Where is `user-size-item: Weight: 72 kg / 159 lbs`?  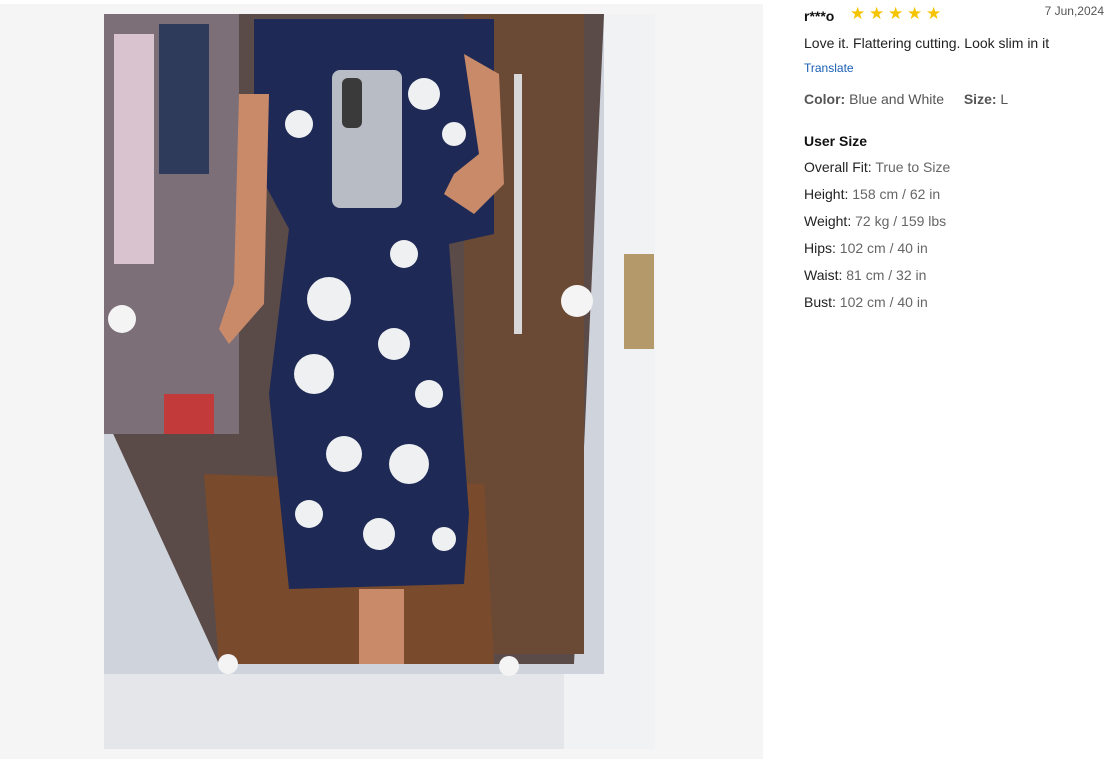
user-size-item: Weight: 72 kg / 159 lbs is located at coordinates (877, 227).